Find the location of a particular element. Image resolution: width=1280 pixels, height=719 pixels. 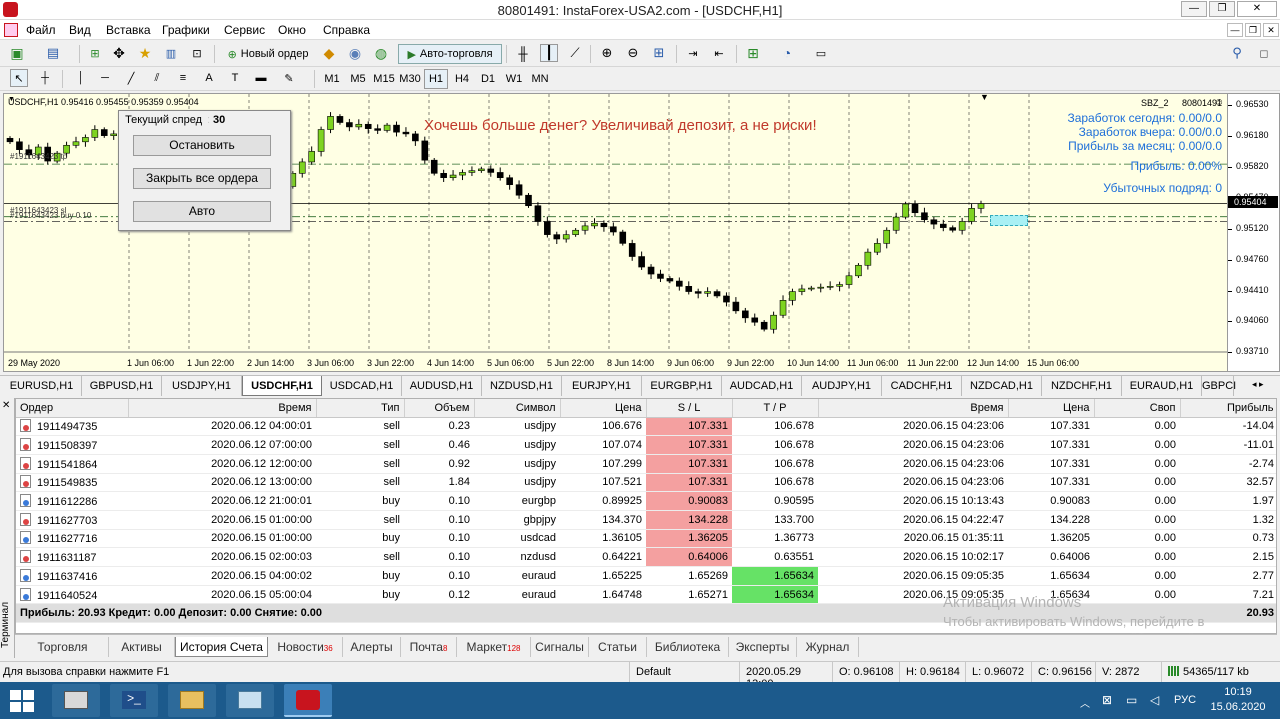

chart-tab-usdcadh1: USDCAD,H1 is located at coordinates (362, 386).